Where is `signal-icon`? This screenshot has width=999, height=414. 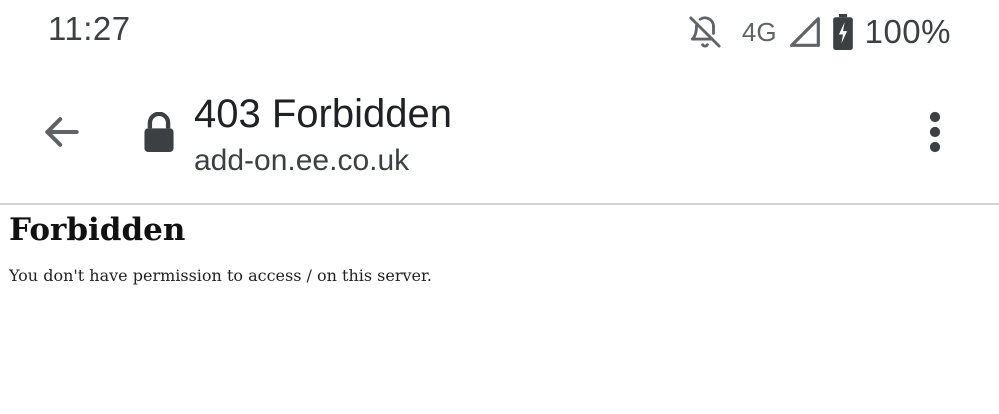
signal-icon is located at coordinates (805, 32).